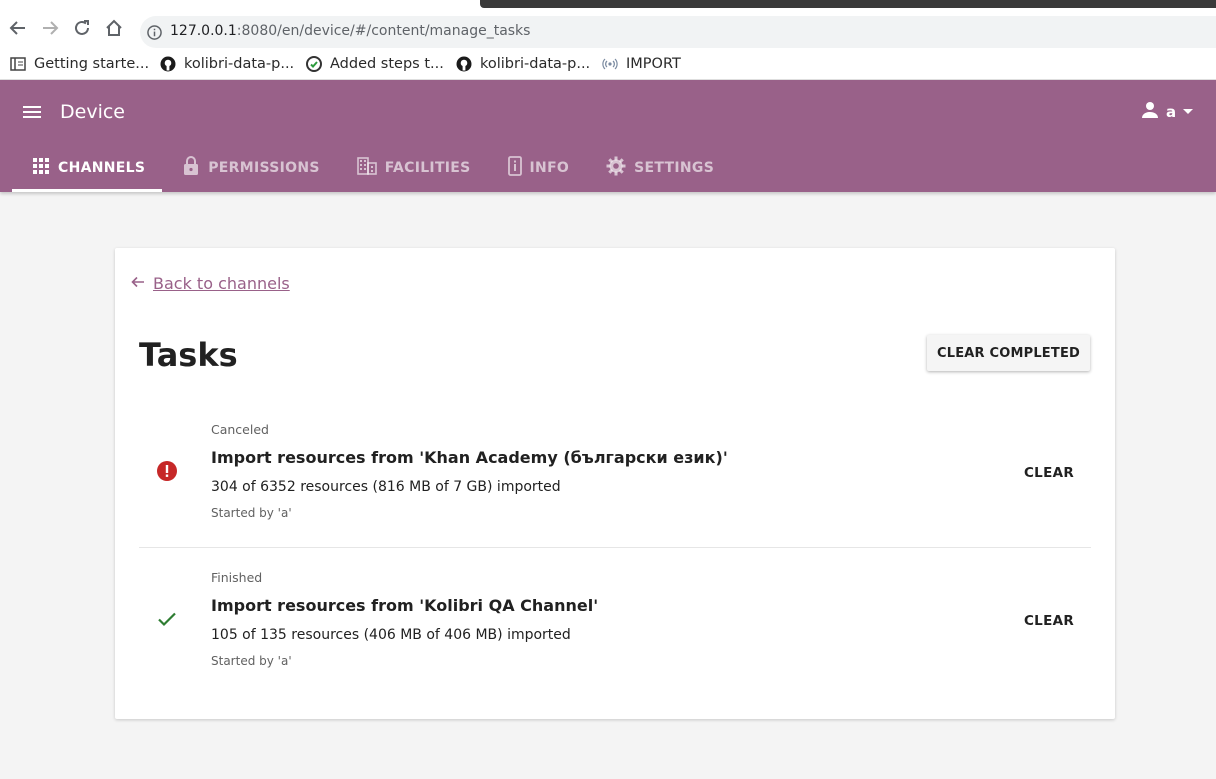 This screenshot has width=1216, height=779. What do you see at coordinates (1188, 112) in the screenshot?
I see `caret-down-icon` at bounding box center [1188, 112].